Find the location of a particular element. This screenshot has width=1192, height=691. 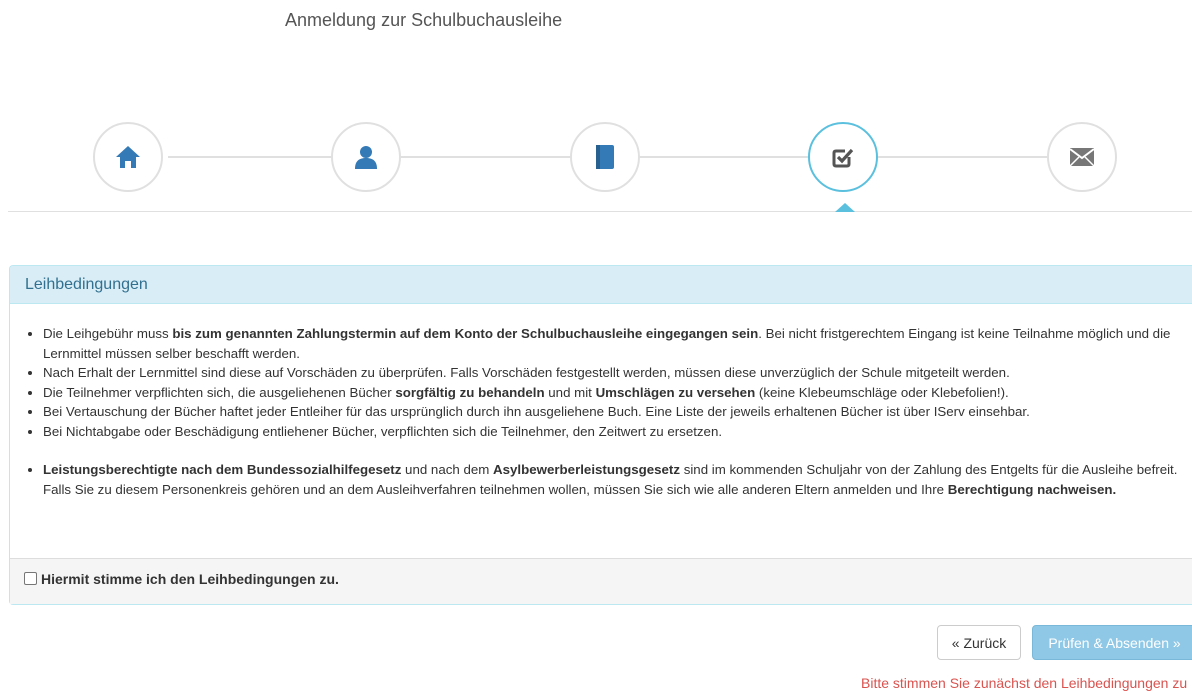

active-step-pointer is located at coordinates (845, 207).